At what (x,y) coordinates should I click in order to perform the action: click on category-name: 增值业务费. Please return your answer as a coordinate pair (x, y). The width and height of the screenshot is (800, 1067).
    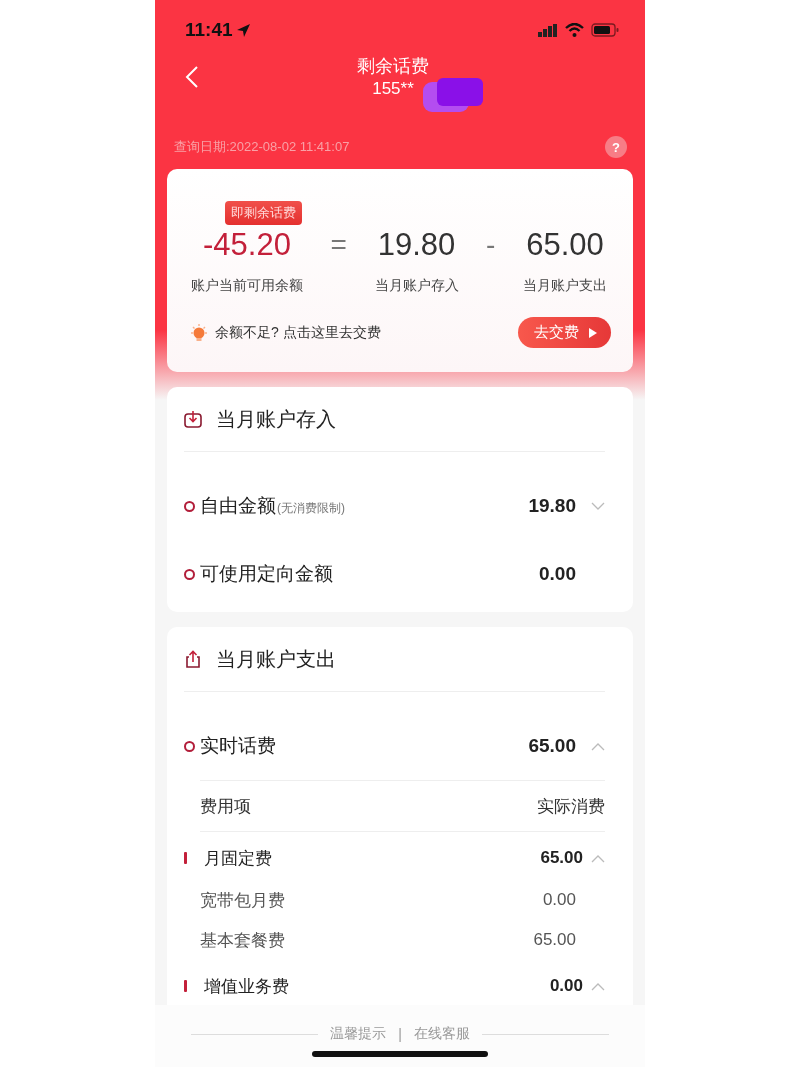
    Looking at the image, I should click on (246, 986).